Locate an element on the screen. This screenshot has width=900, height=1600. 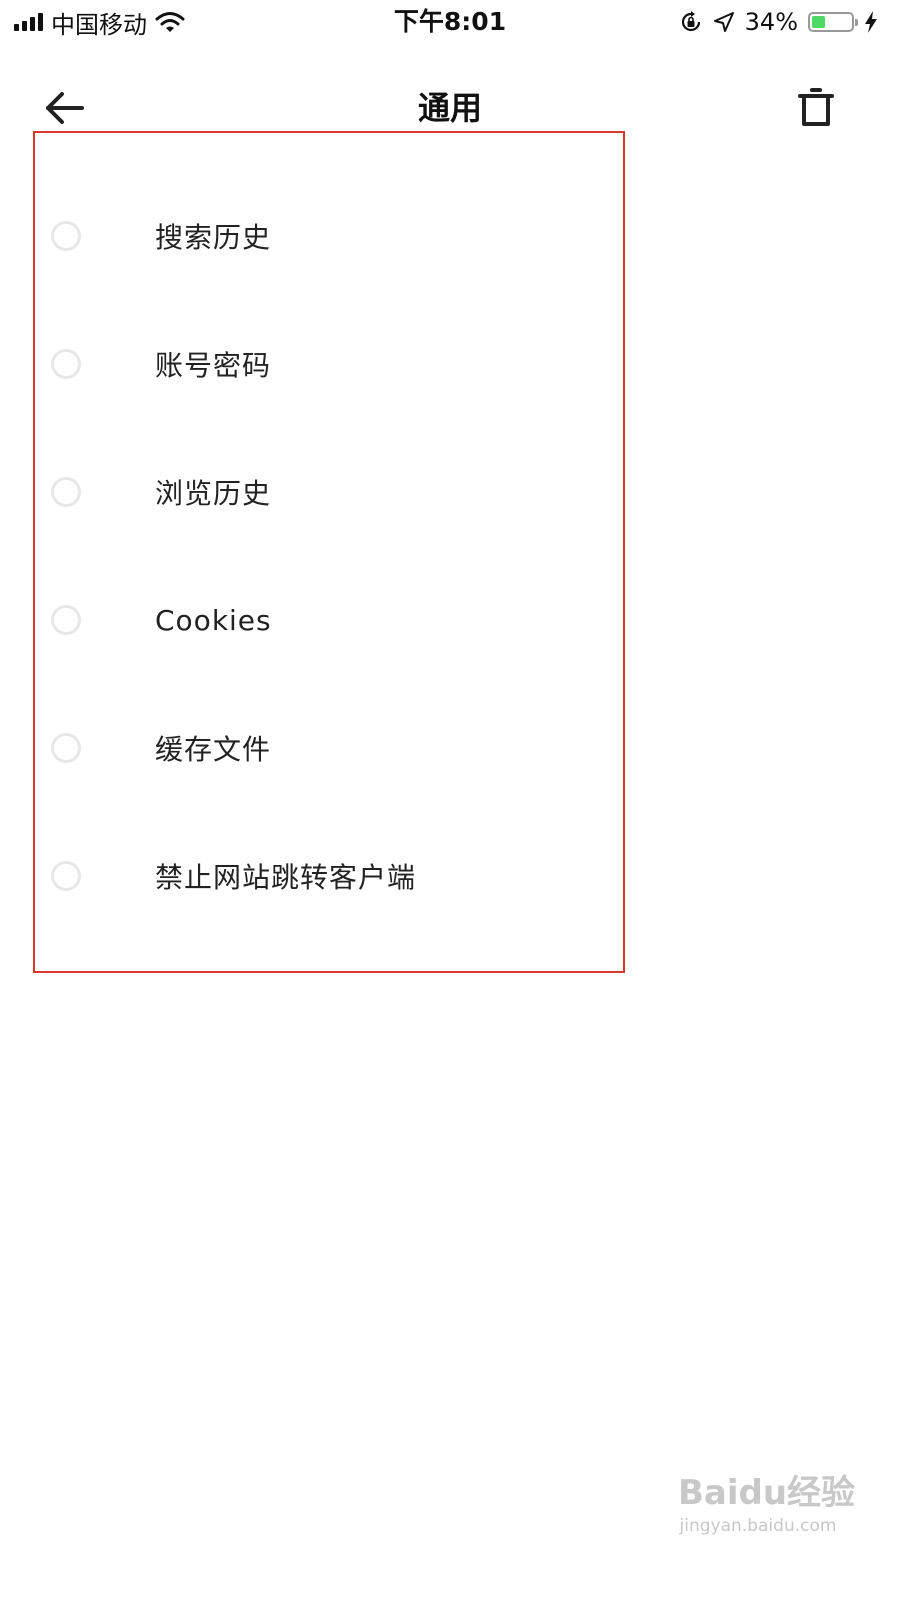
status-bar: 中国移动 下午8:01 34% is located at coordinates (450, 22).